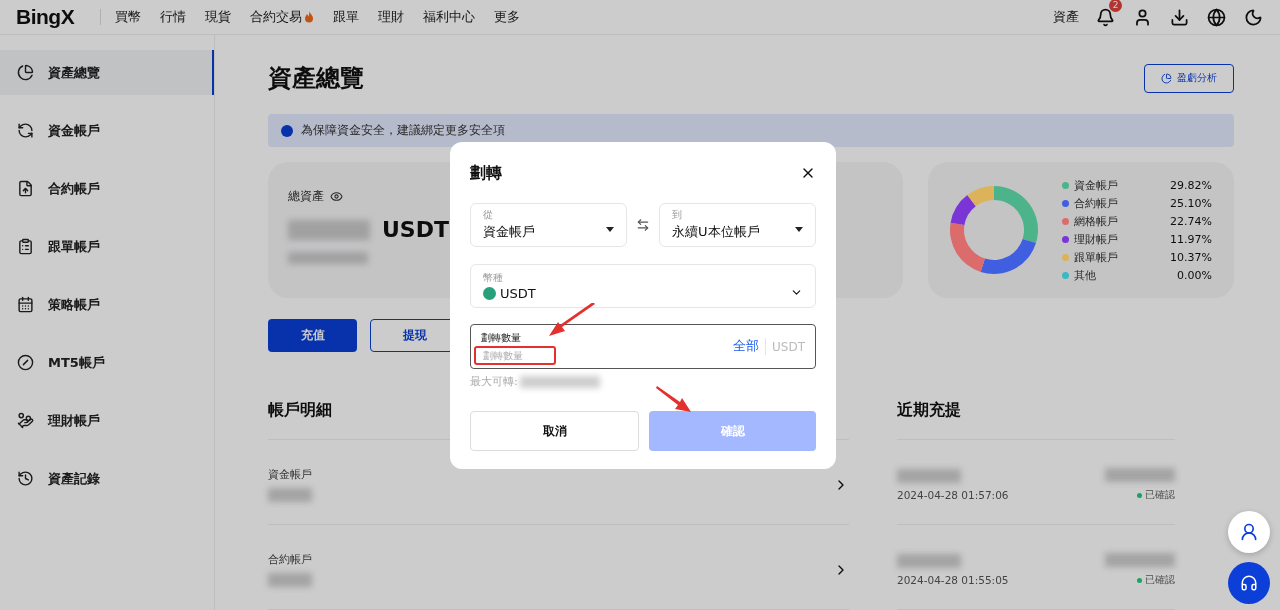 The height and width of the screenshot is (610, 1280). I want to click on from-select: 從 資金帳戶, so click(548, 225).